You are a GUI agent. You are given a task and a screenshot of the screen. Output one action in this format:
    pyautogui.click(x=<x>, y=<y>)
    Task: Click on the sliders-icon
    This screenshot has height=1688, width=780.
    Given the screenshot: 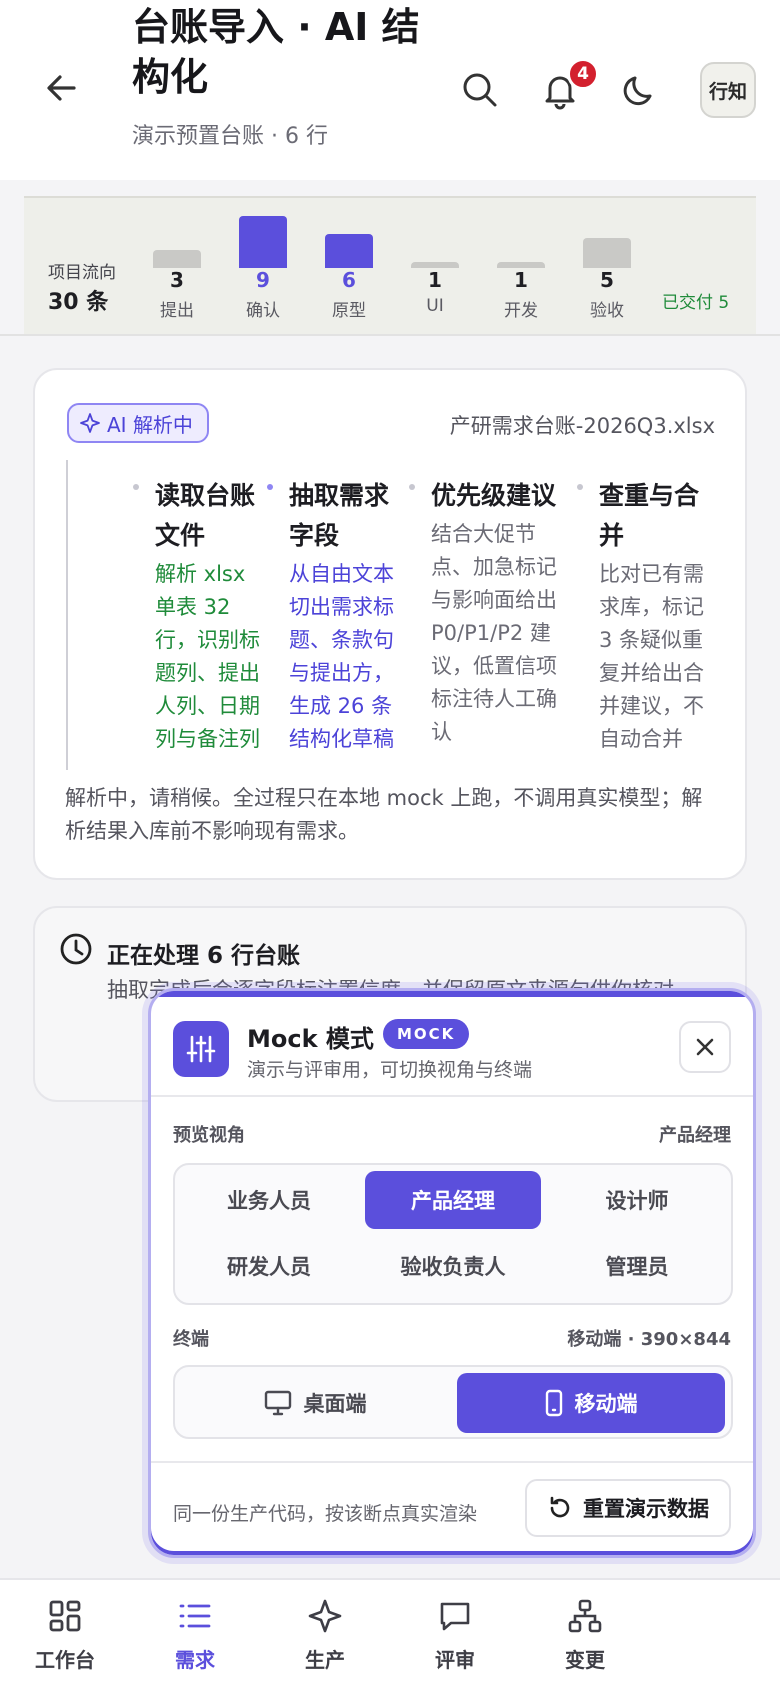 What is the action you would take?
    pyautogui.click(x=201, y=1049)
    